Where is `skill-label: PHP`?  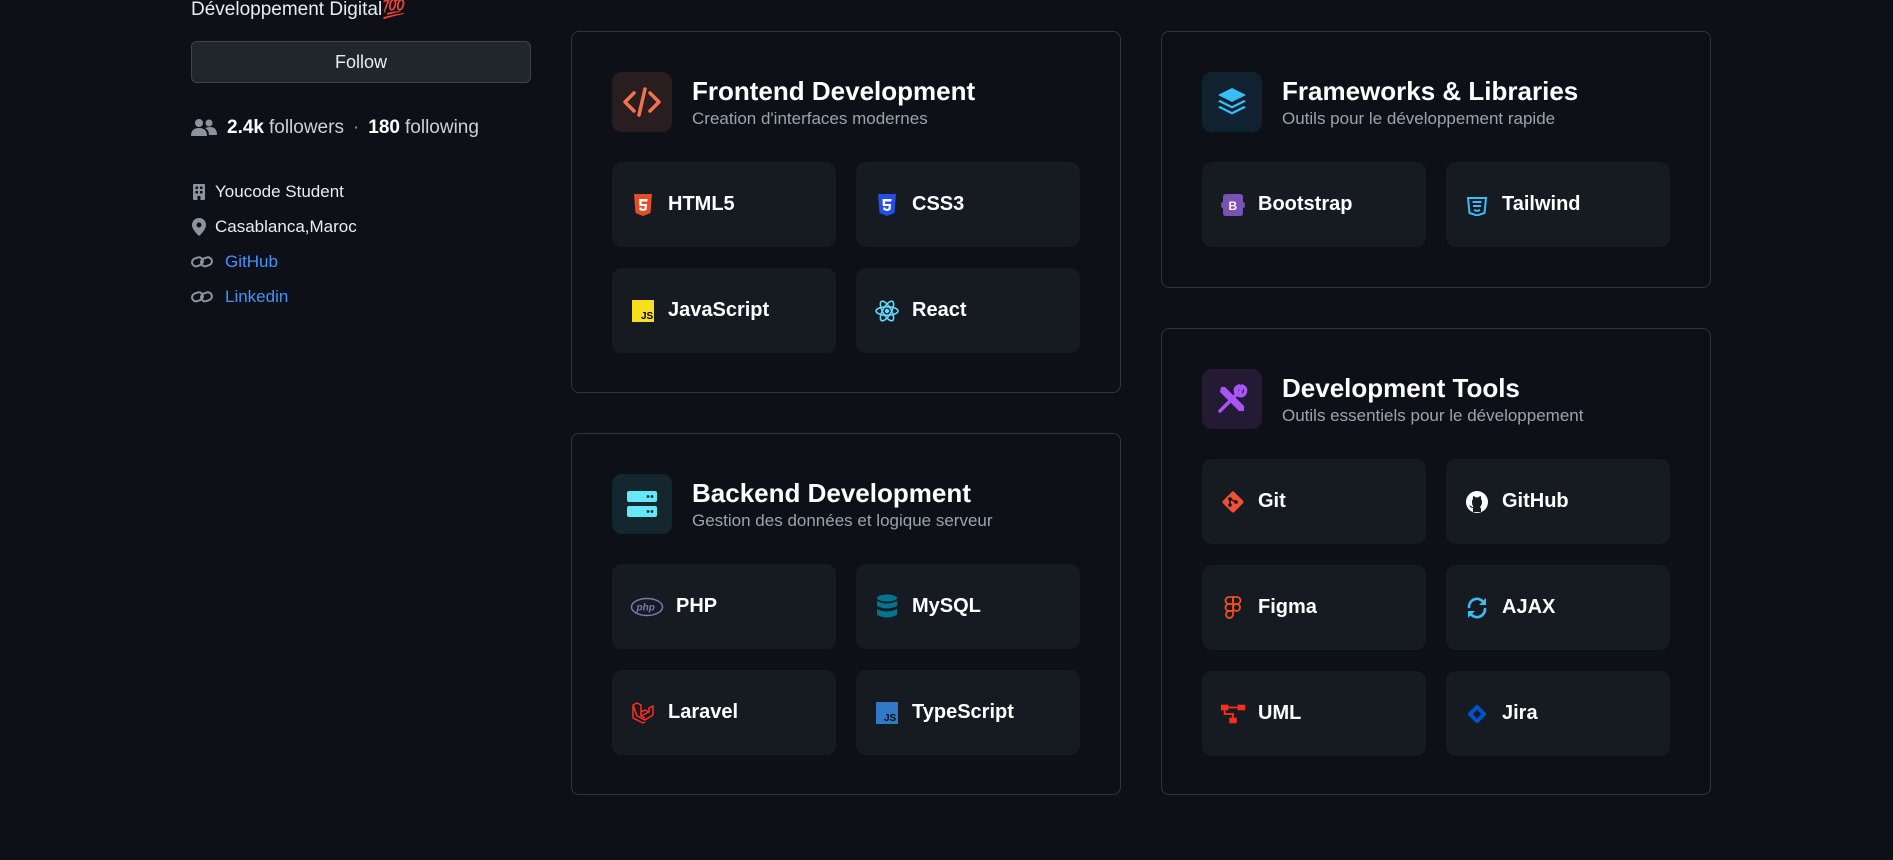
skill-label: PHP is located at coordinates (697, 606).